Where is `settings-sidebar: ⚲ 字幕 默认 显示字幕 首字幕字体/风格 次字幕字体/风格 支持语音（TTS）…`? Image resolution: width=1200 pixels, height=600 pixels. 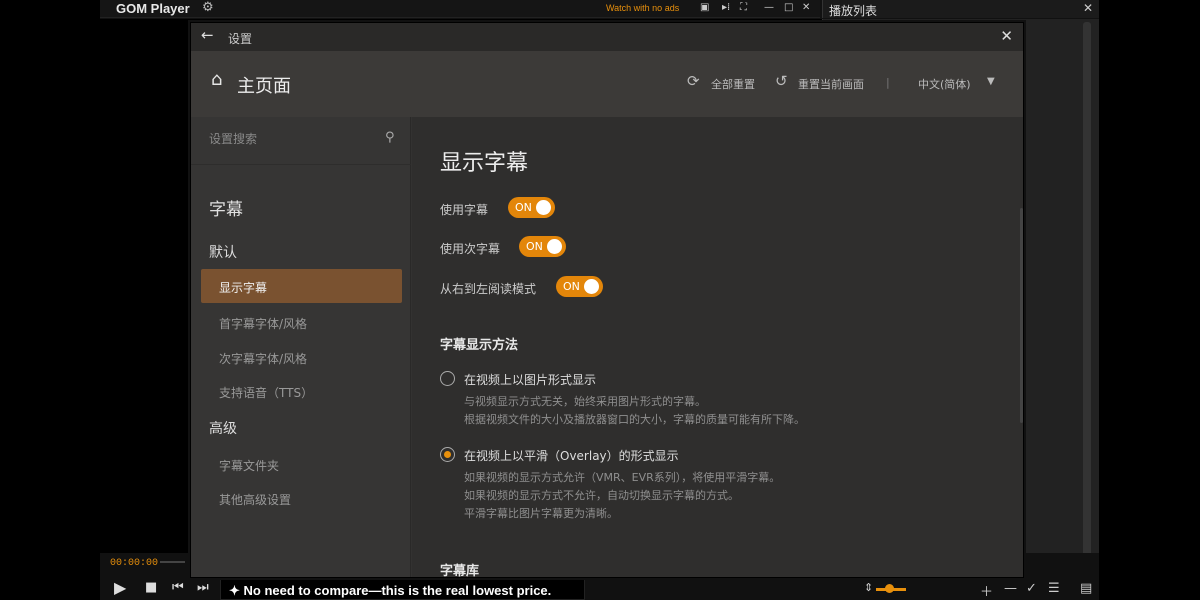
settings-sidebar: ⚲ 字幕 默认 显示字幕 首字幕字体/风格 次字幕字体/风格 支持语音（TTS）… is located at coordinates (301, 347).